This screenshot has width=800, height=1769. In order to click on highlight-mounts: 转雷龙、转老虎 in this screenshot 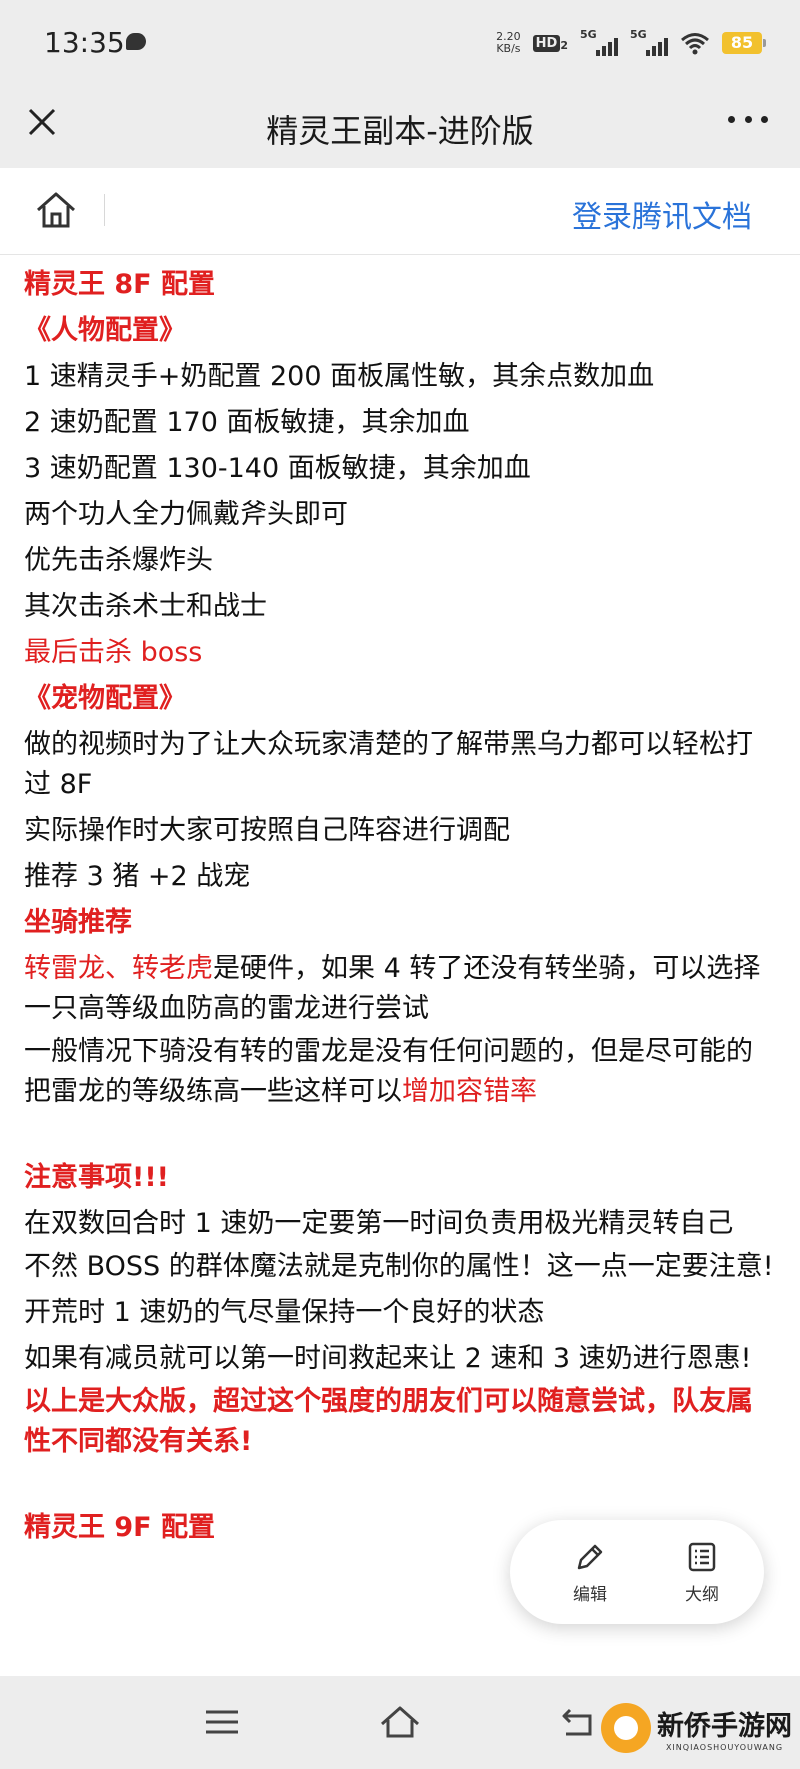, I will do `click(118, 968)`.